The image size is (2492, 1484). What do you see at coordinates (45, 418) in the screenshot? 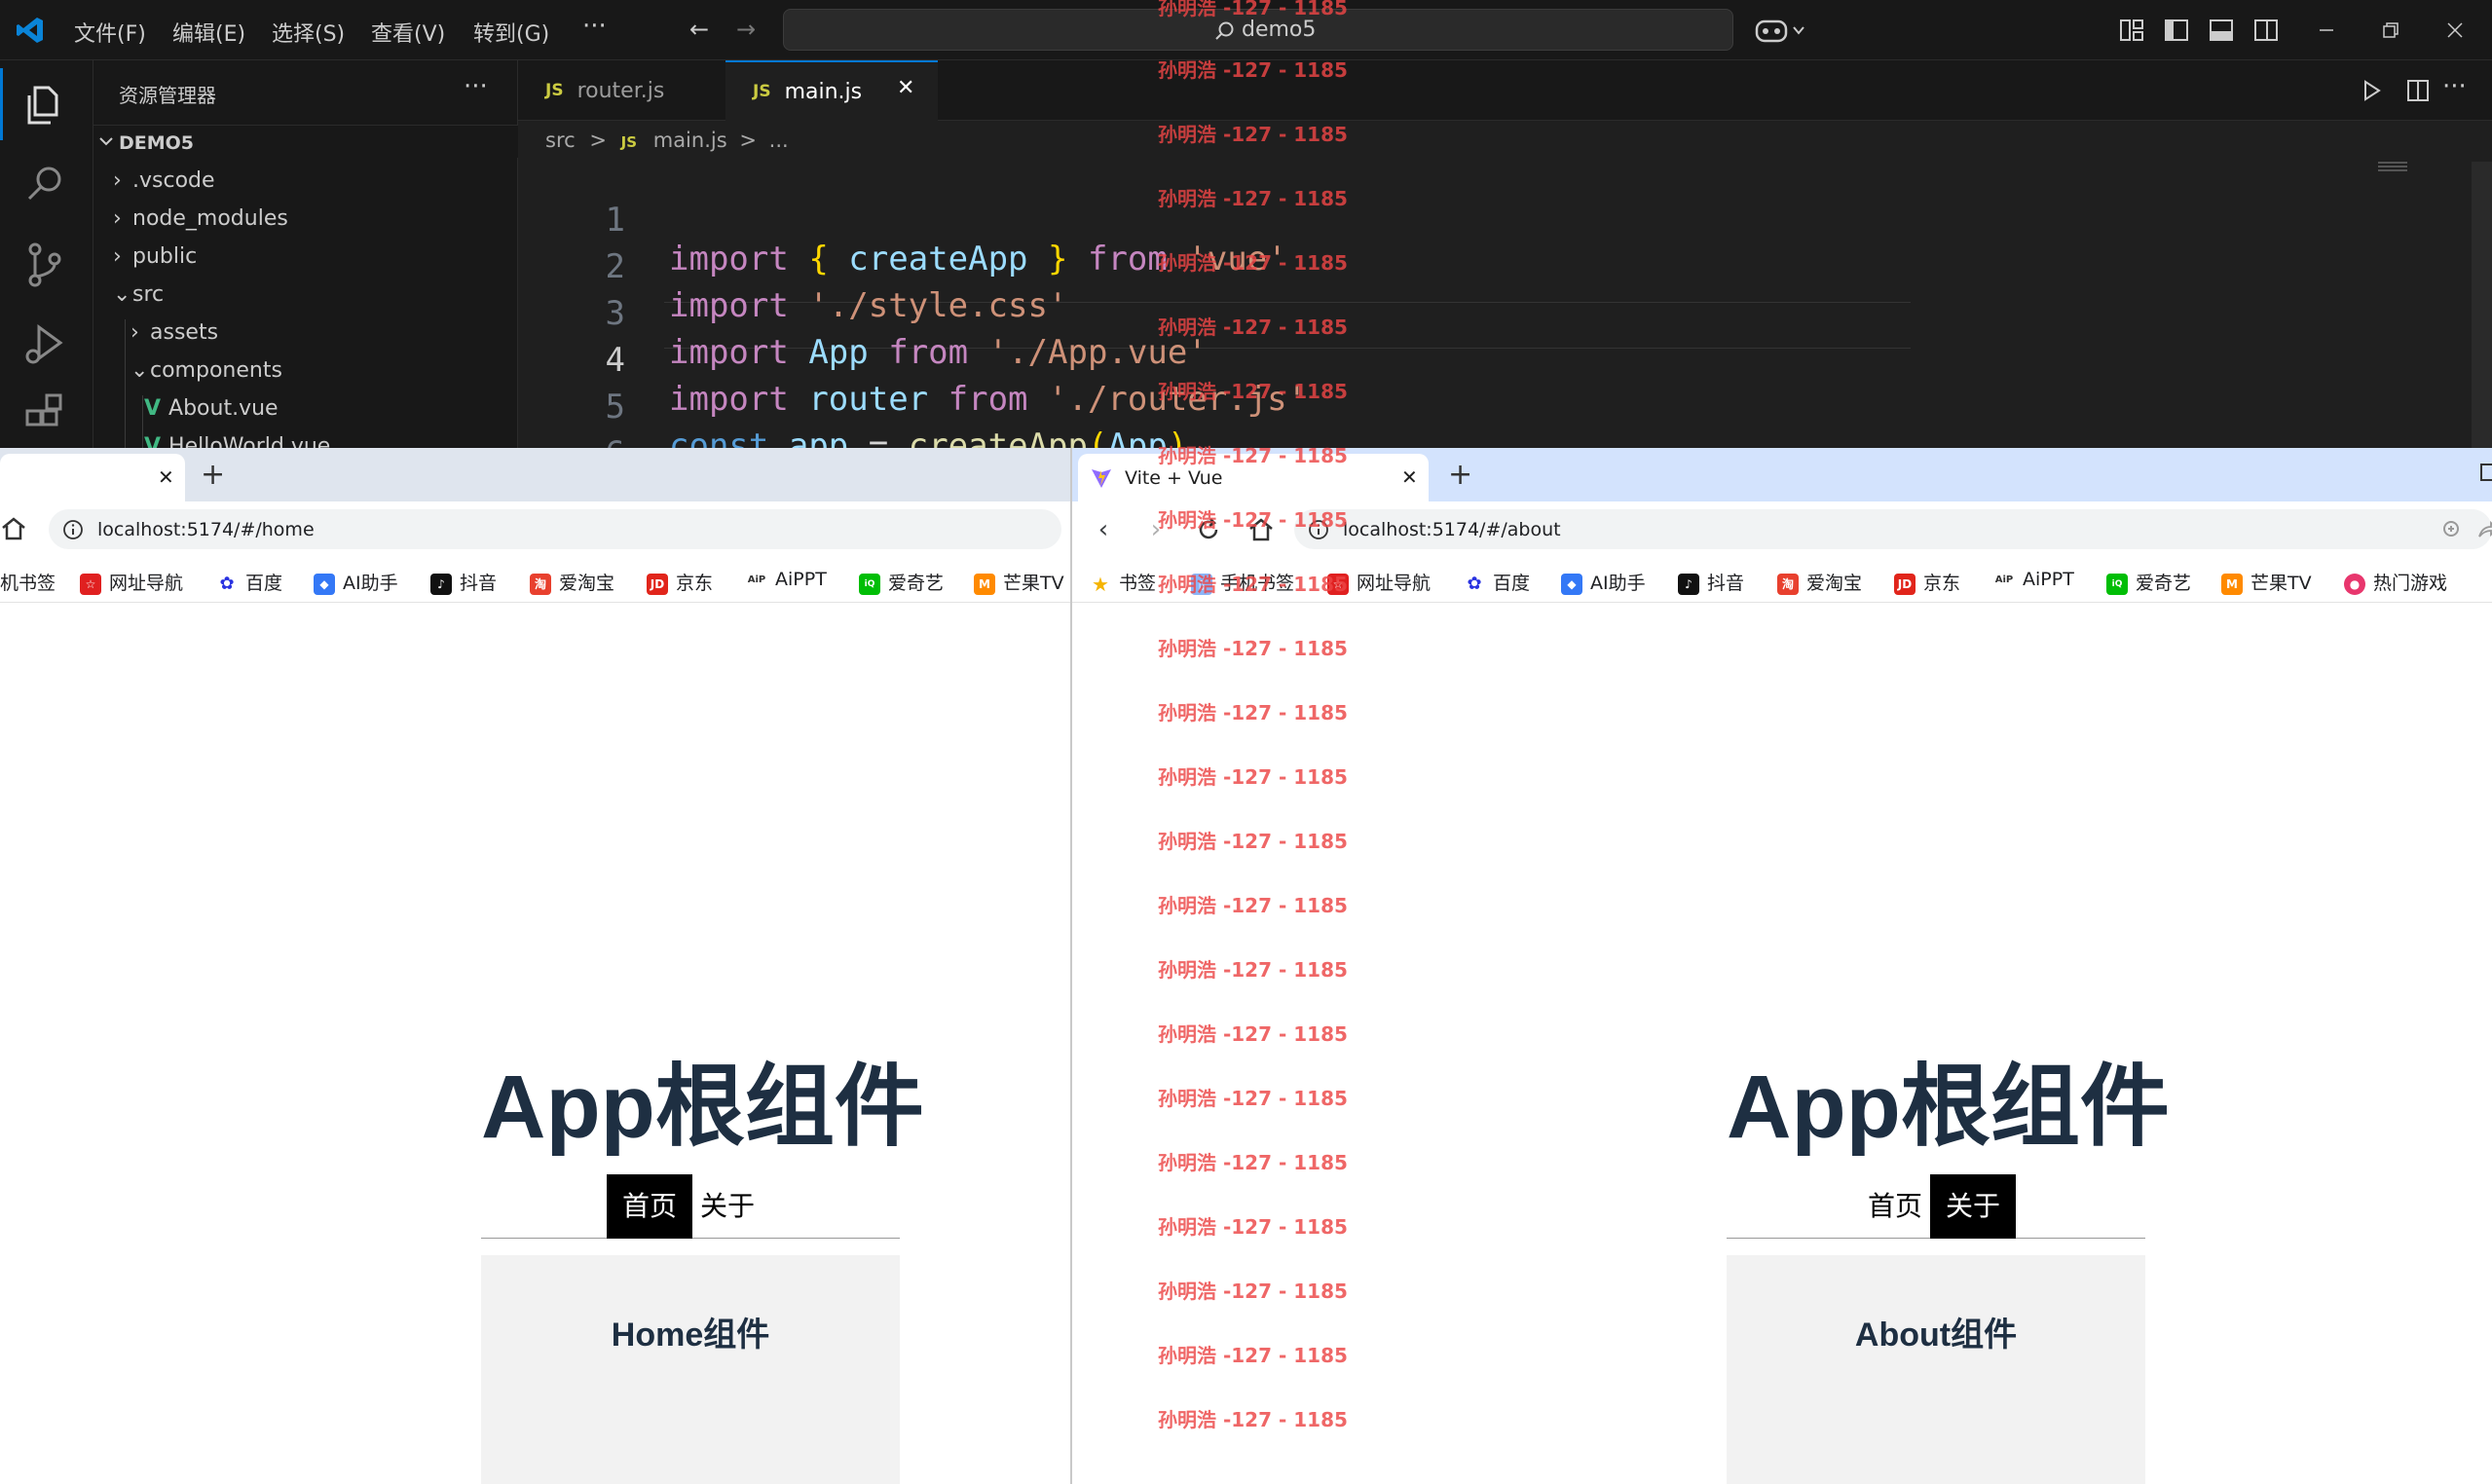
I see `extensions-icon` at bounding box center [45, 418].